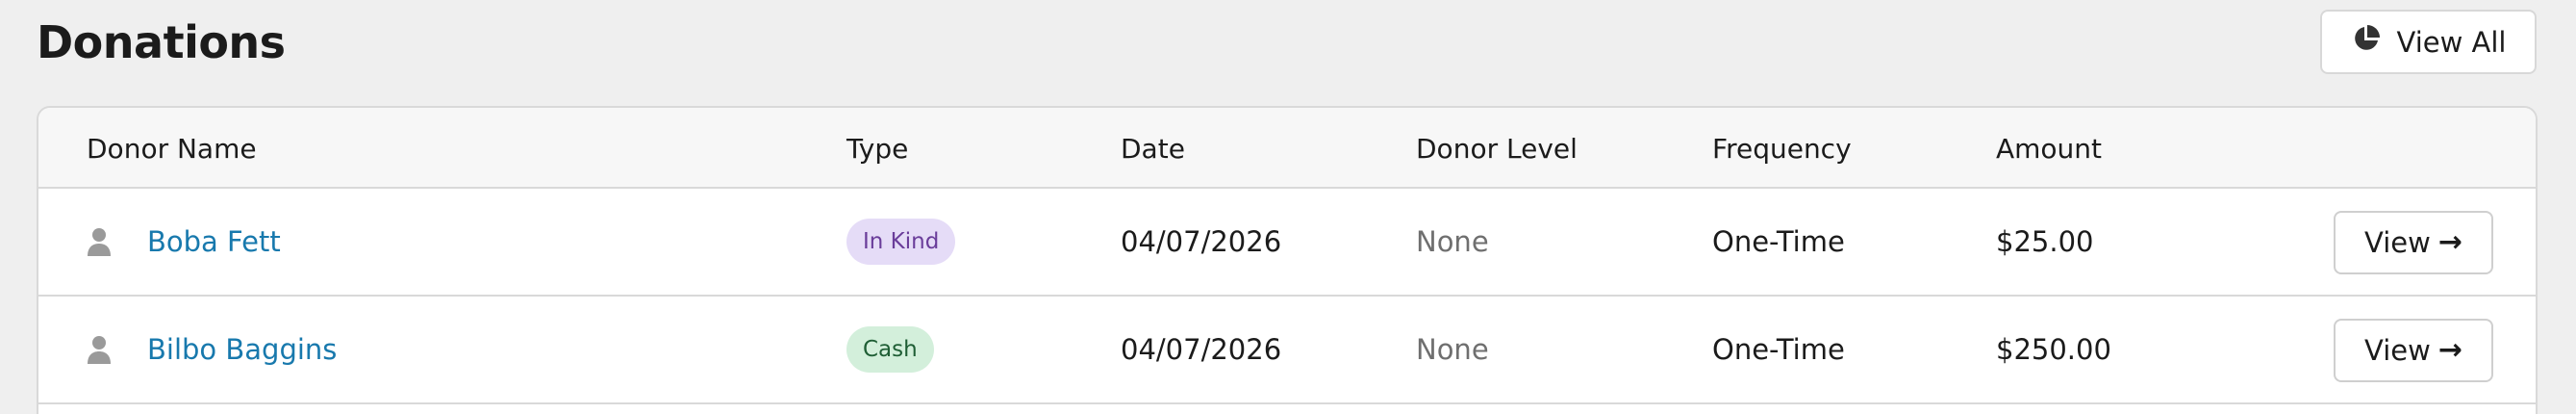 Image resolution: width=2576 pixels, height=414 pixels. Describe the element at coordinates (1782, 148) in the screenshot. I see `column-header-frequency: Frequency` at that location.